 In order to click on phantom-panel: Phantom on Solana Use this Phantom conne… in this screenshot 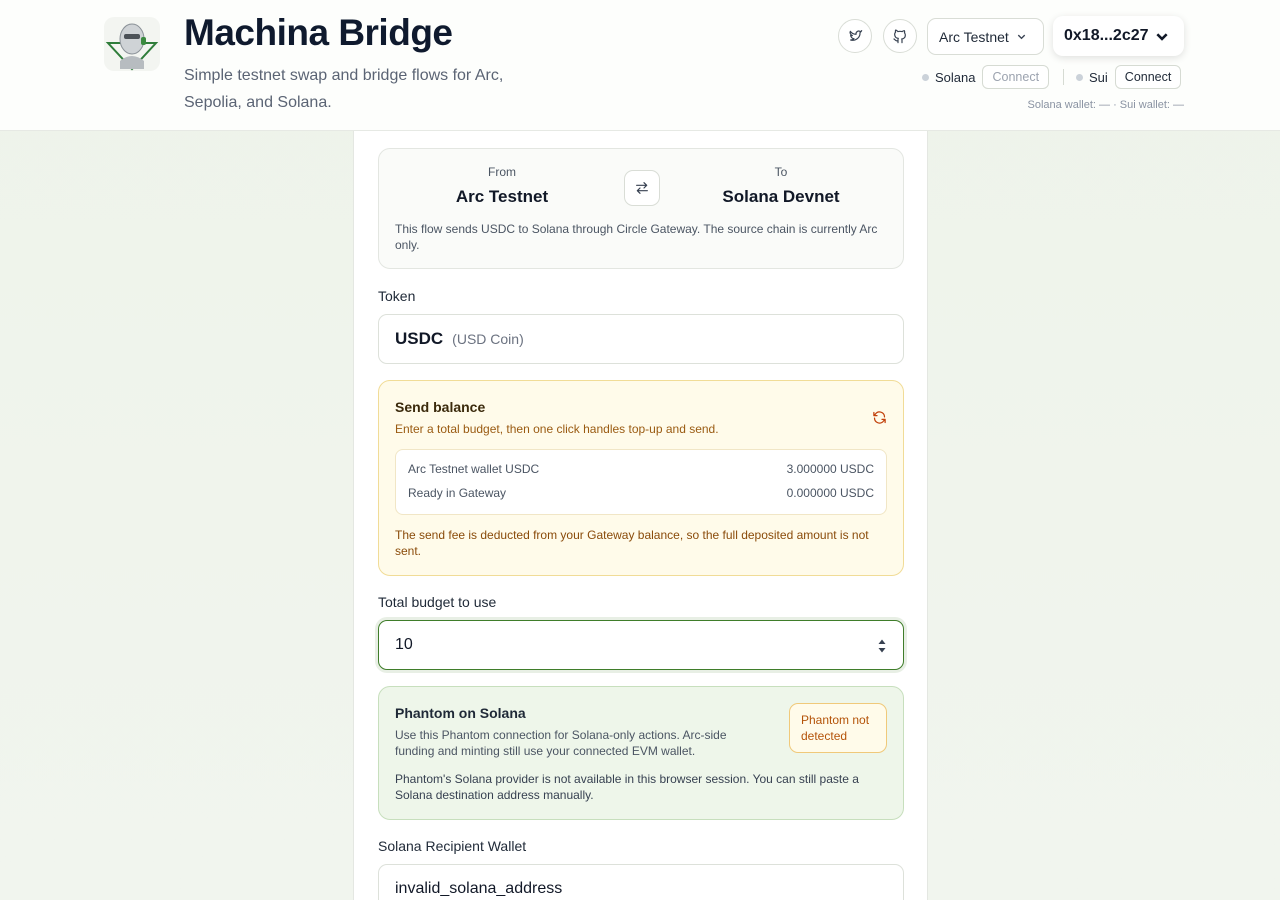, I will do `click(641, 753)`.